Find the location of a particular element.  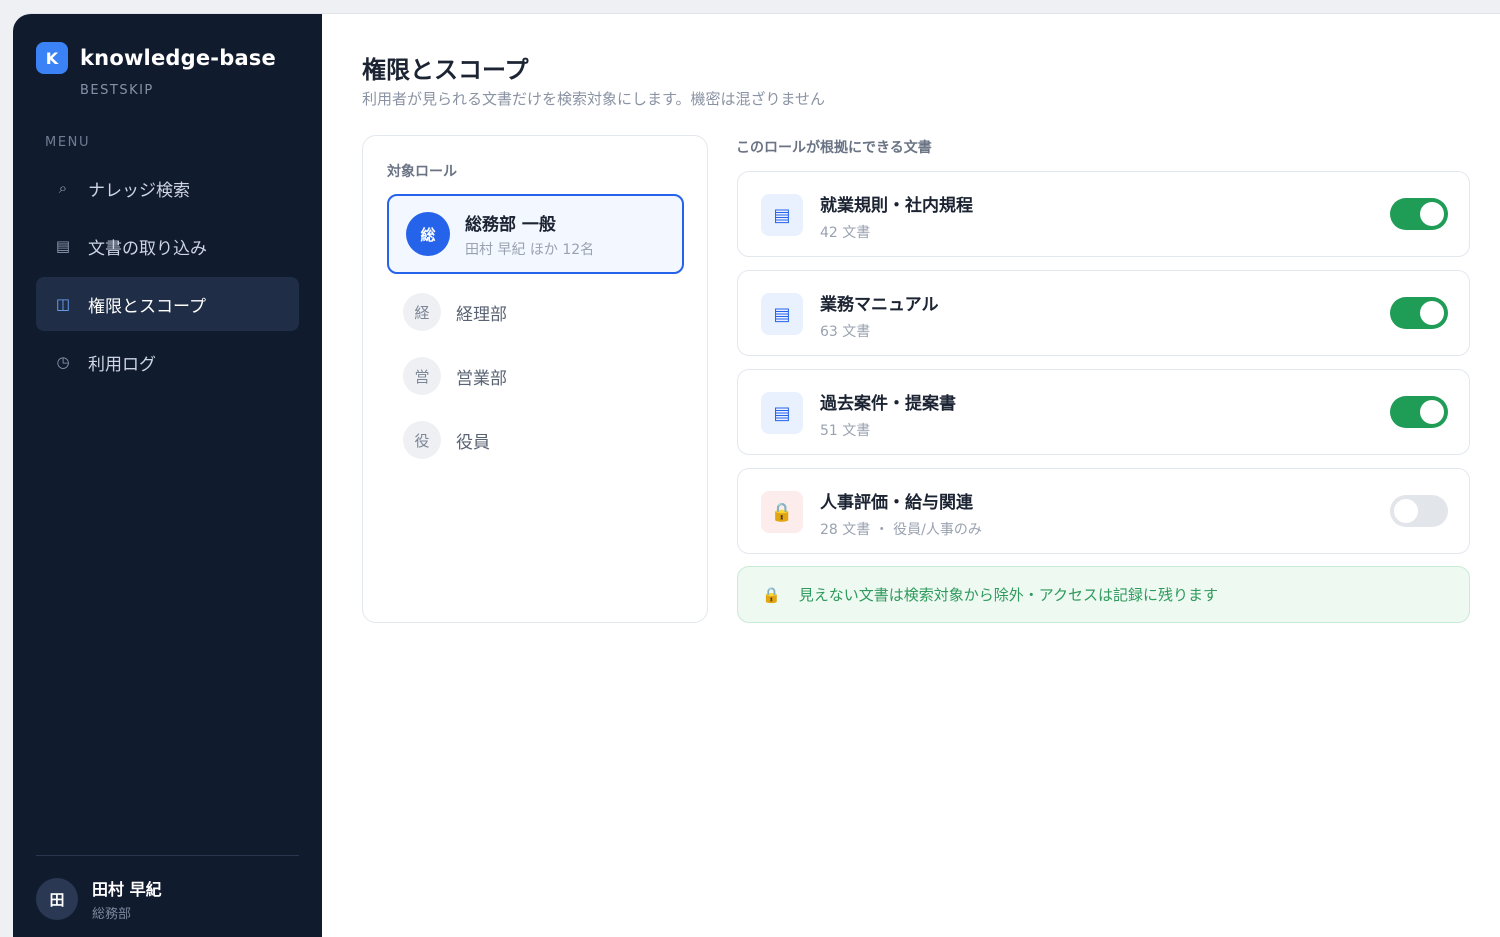

docs-section-title: このロールが根拠にできる文書 is located at coordinates (834, 148).